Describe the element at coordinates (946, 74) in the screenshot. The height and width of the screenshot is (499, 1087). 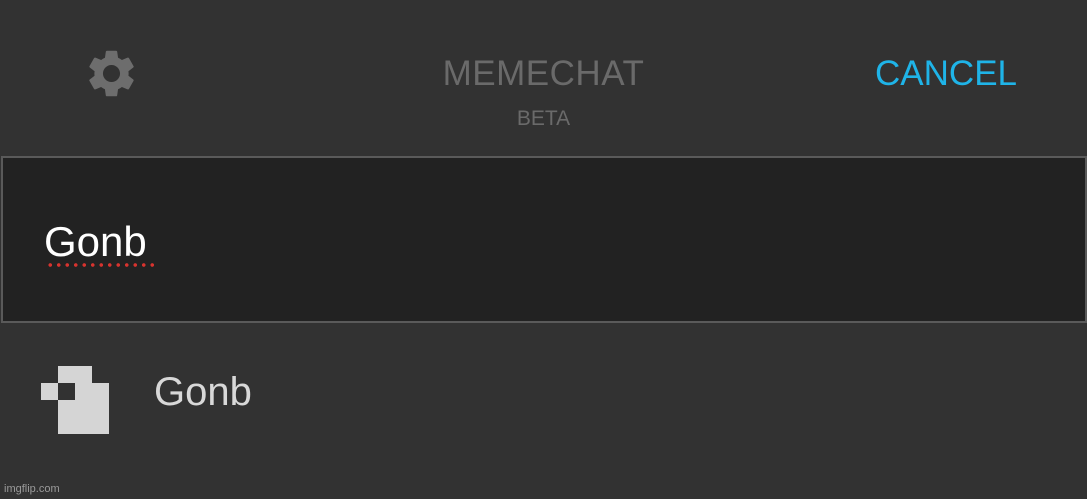
I see `cancel-button: CANCEL` at that location.